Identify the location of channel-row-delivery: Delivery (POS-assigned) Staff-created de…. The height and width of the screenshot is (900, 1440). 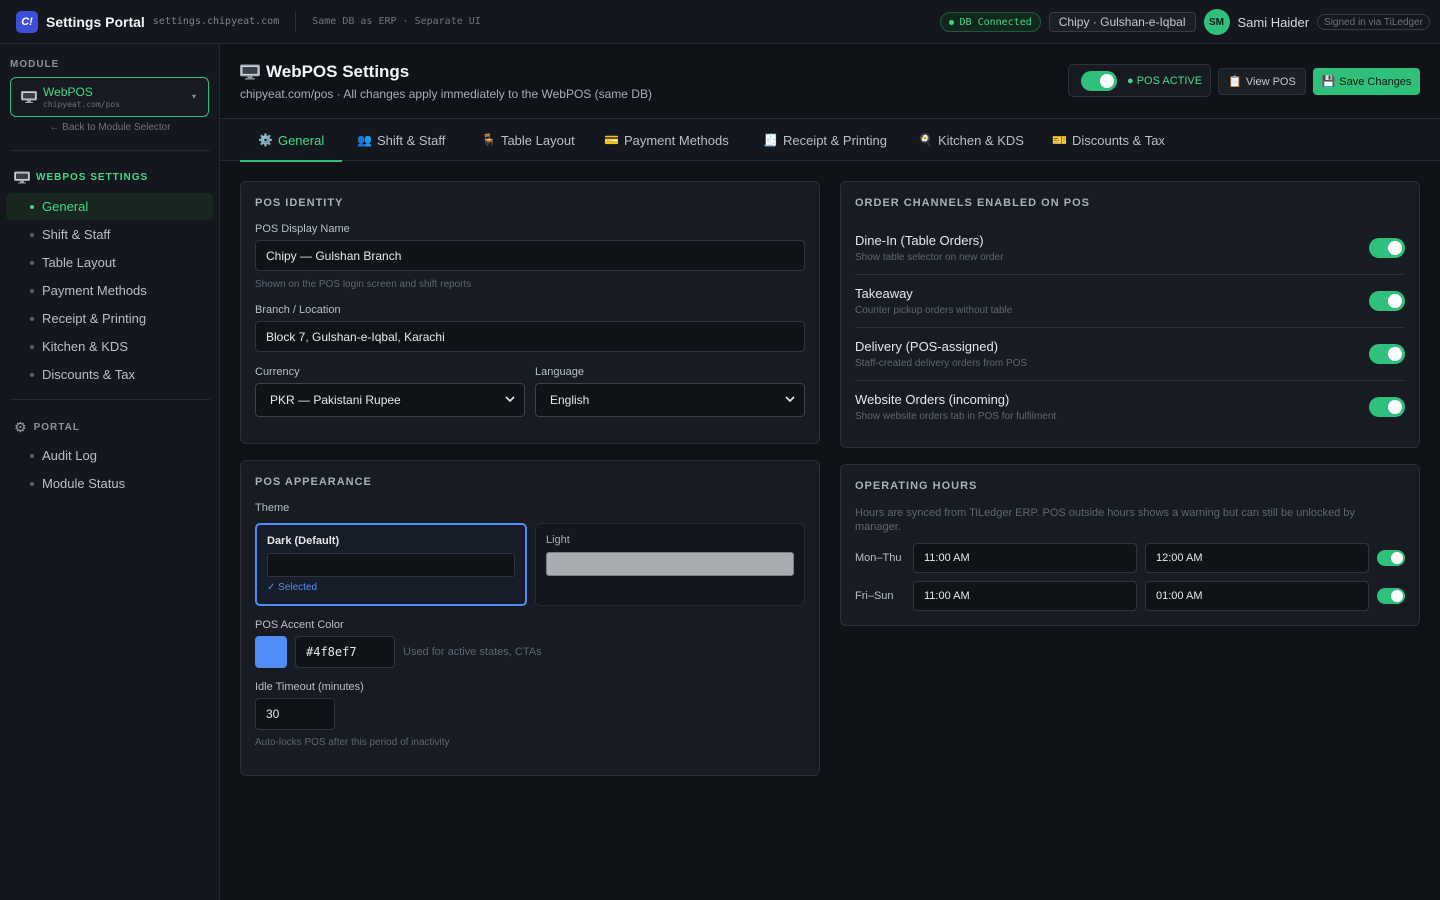
(1130, 365).